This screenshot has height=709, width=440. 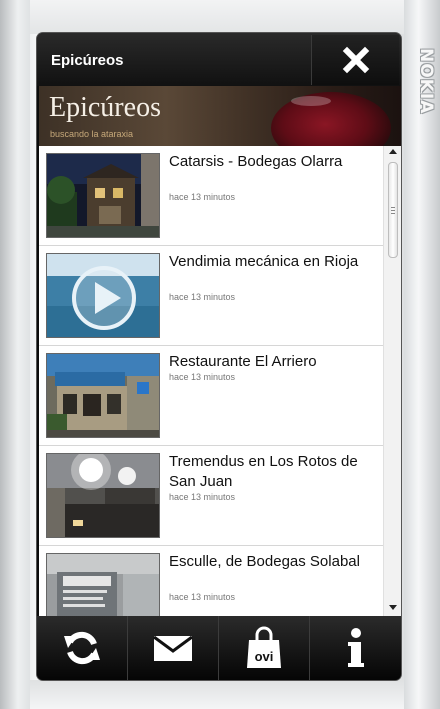 What do you see at coordinates (256, 161) in the screenshot?
I see `post-title: Catarsis - Bodegas Olarra` at bounding box center [256, 161].